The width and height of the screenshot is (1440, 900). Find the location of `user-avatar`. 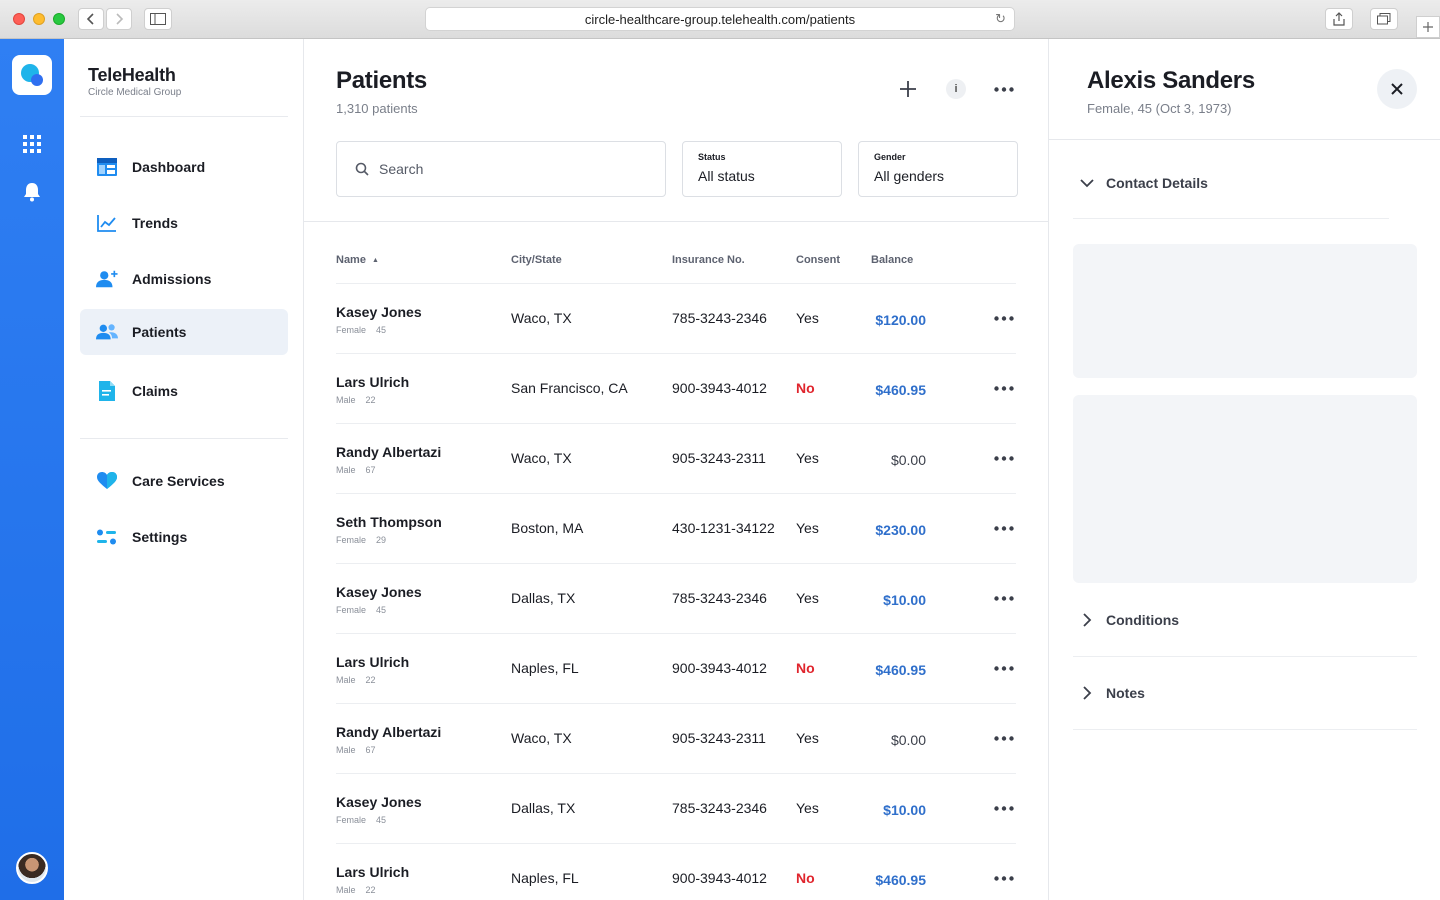

user-avatar is located at coordinates (32, 868).